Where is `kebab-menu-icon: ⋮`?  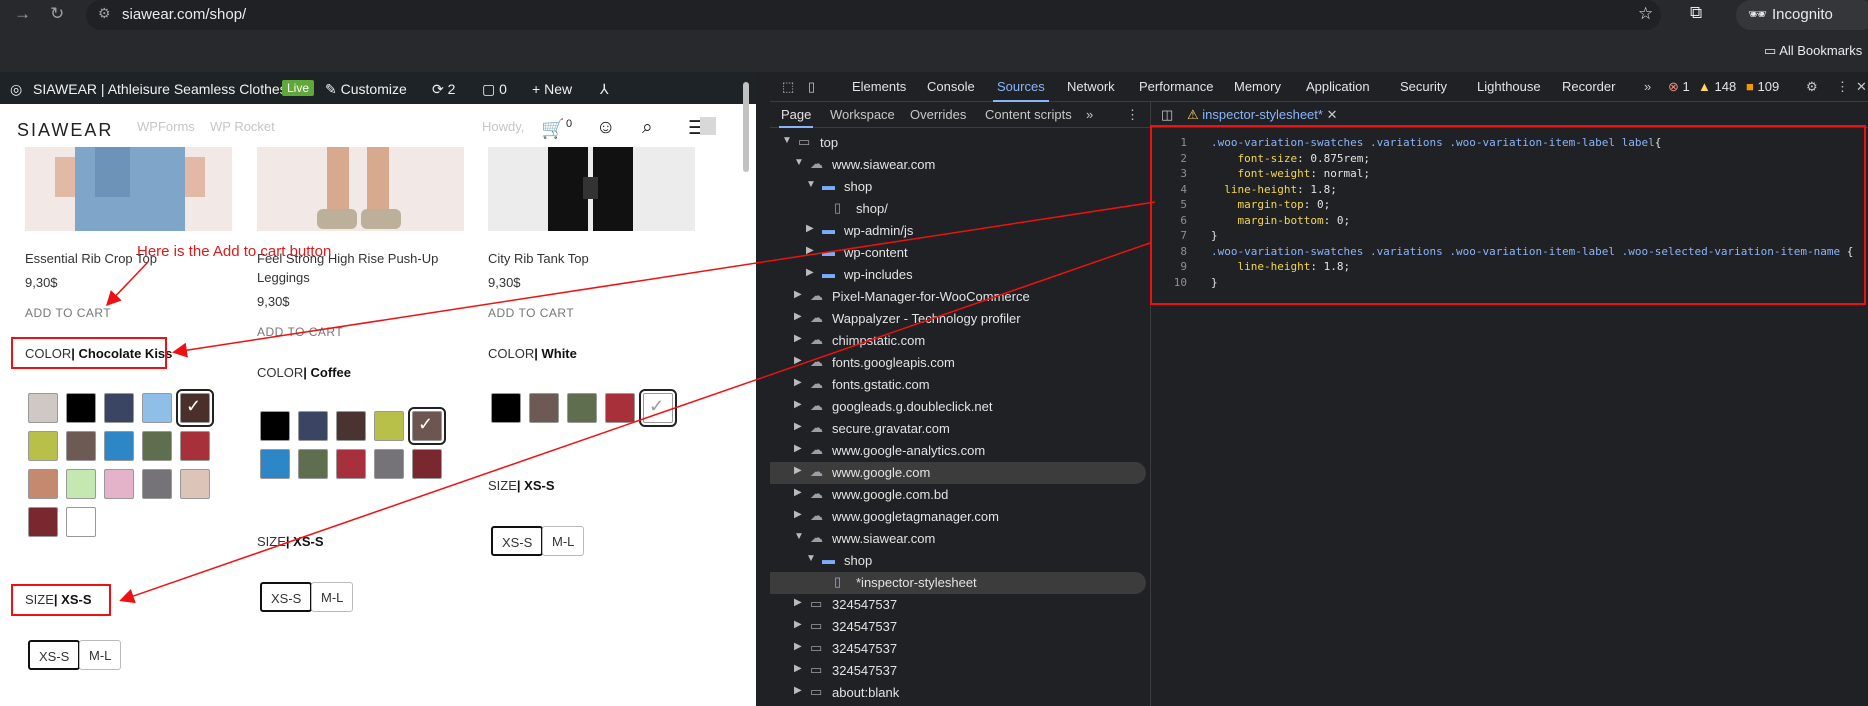 kebab-menu-icon: ⋮ is located at coordinates (1842, 87).